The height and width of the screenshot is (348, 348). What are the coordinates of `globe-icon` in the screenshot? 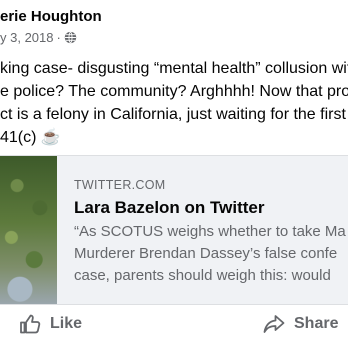 It's located at (70, 37).